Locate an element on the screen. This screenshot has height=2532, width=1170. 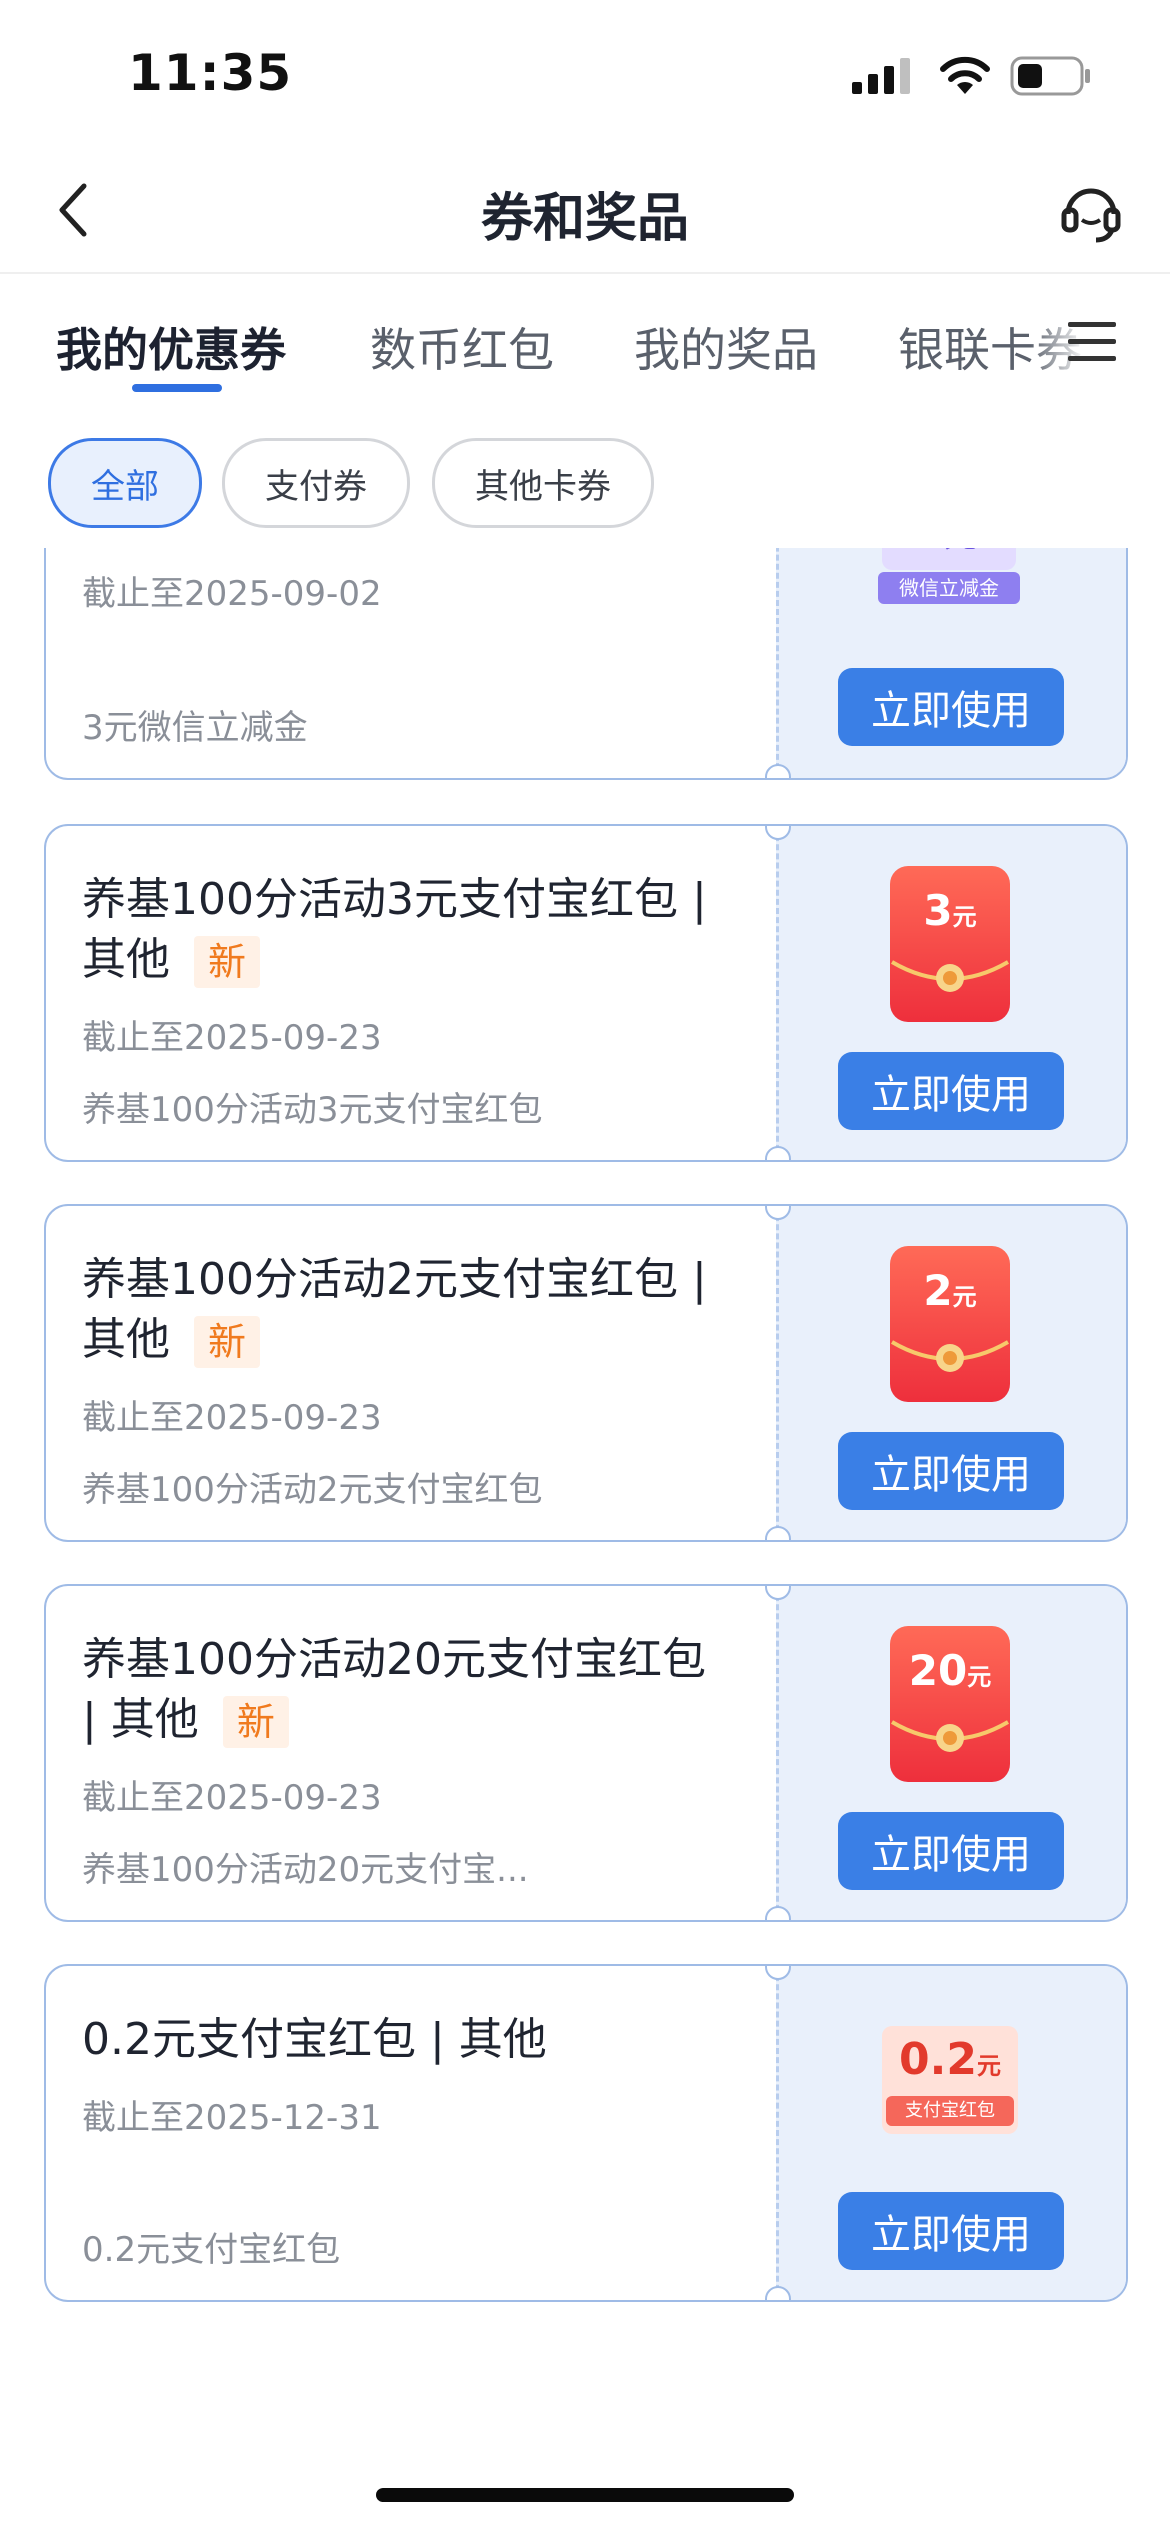
coupon-expiry: 截止至2025-12-31 is located at coordinates (232, 2118).